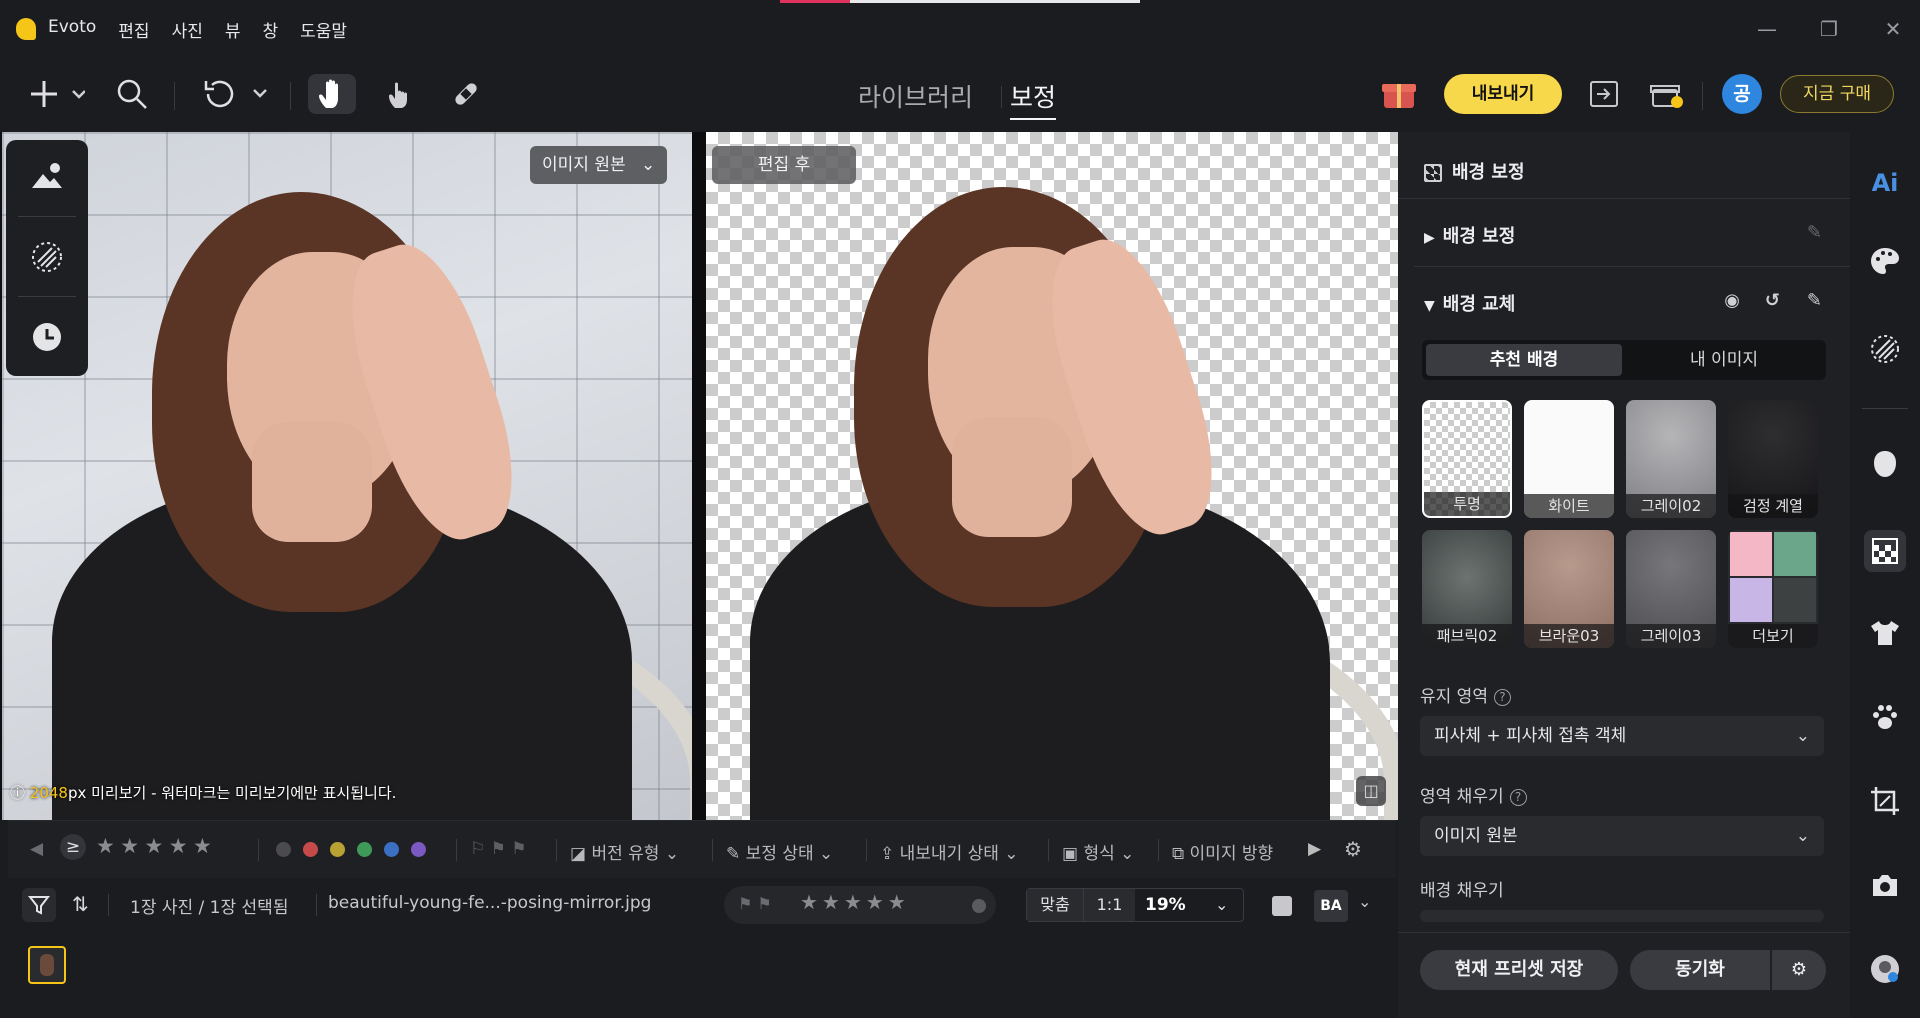 The height and width of the screenshot is (1018, 1920). What do you see at coordinates (1055, 905) in the screenshot?
I see `zoom-fit-button: 맞춤` at bounding box center [1055, 905].